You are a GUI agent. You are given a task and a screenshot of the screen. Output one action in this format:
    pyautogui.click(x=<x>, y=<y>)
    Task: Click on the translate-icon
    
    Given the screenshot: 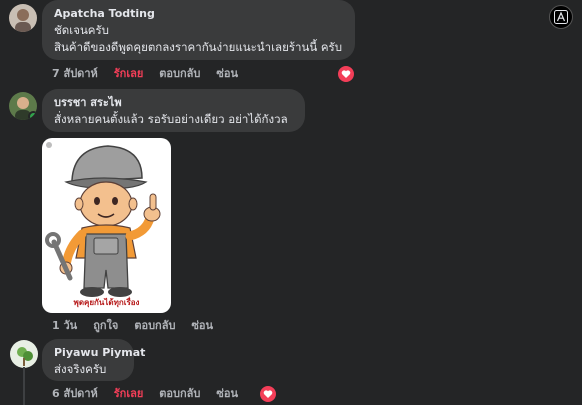 What is the action you would take?
    pyautogui.click(x=561, y=17)
    